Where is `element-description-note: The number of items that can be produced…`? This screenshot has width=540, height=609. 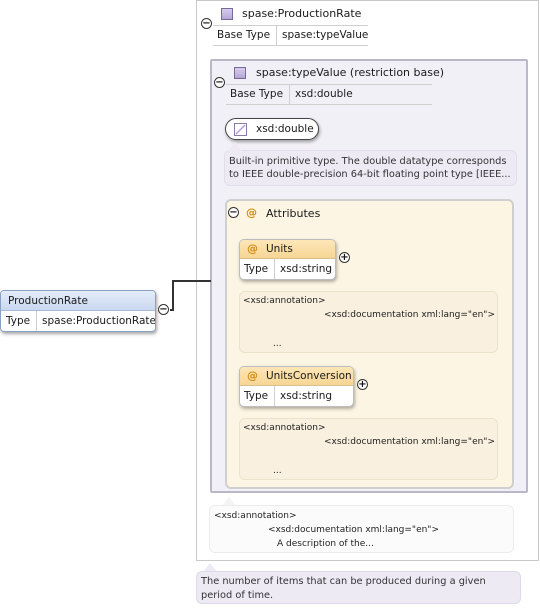 element-description-note: The number of items that can be produced… is located at coordinates (358, 587).